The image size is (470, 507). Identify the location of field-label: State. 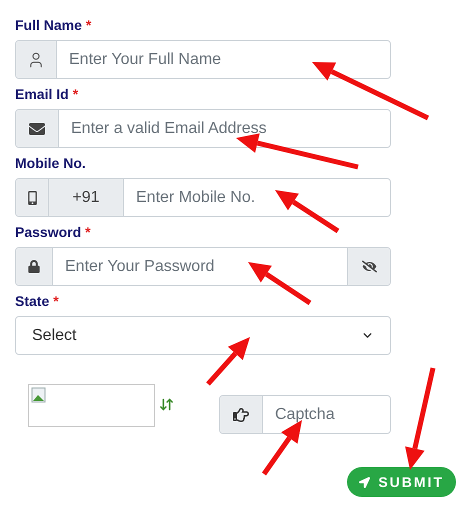
(32, 301).